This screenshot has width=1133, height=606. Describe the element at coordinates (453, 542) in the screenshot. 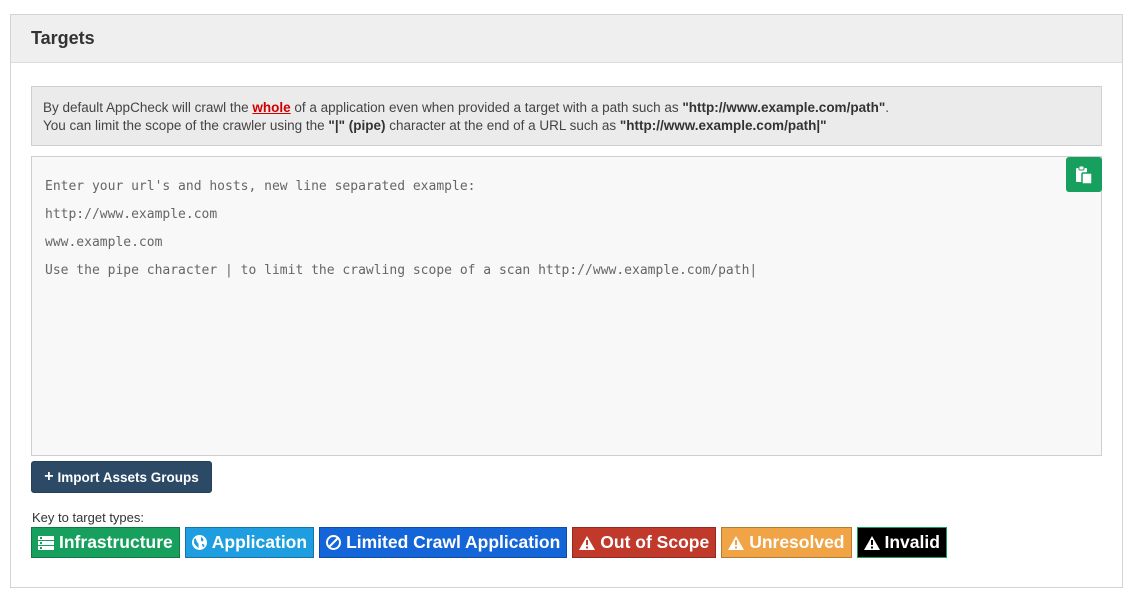

I see `tag-label: Limited Crawl Application` at that location.